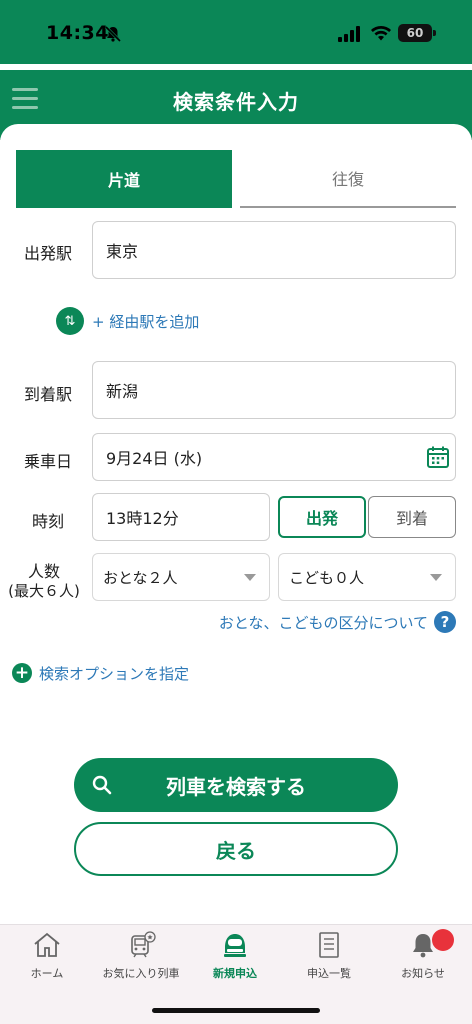 The width and height of the screenshot is (472, 1024). What do you see at coordinates (236, 1010) in the screenshot?
I see `home-indicator` at bounding box center [236, 1010].